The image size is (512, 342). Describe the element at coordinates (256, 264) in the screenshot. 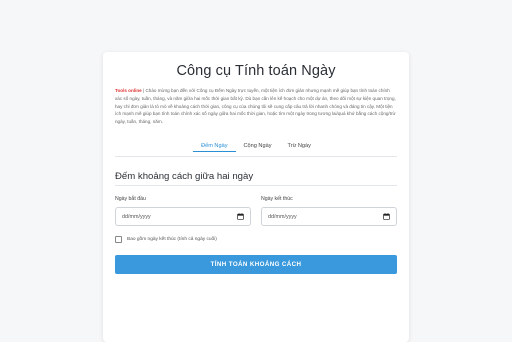

I see `calculate-button: TÍNH TOÁN KHOẢNG CÁCH` at that location.